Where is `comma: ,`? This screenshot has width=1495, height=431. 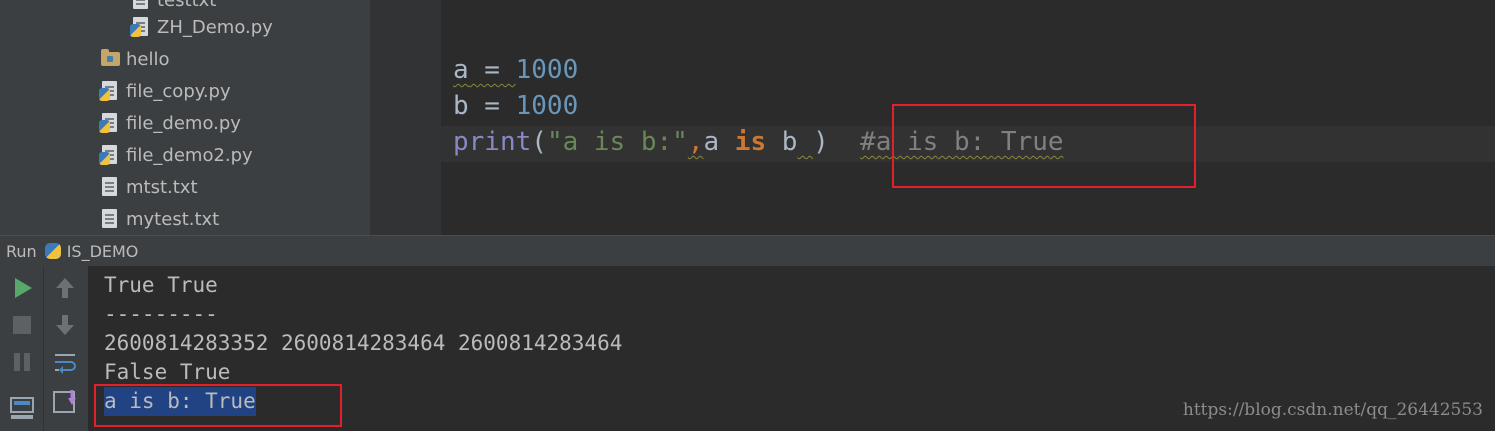
comma: , is located at coordinates (695, 142).